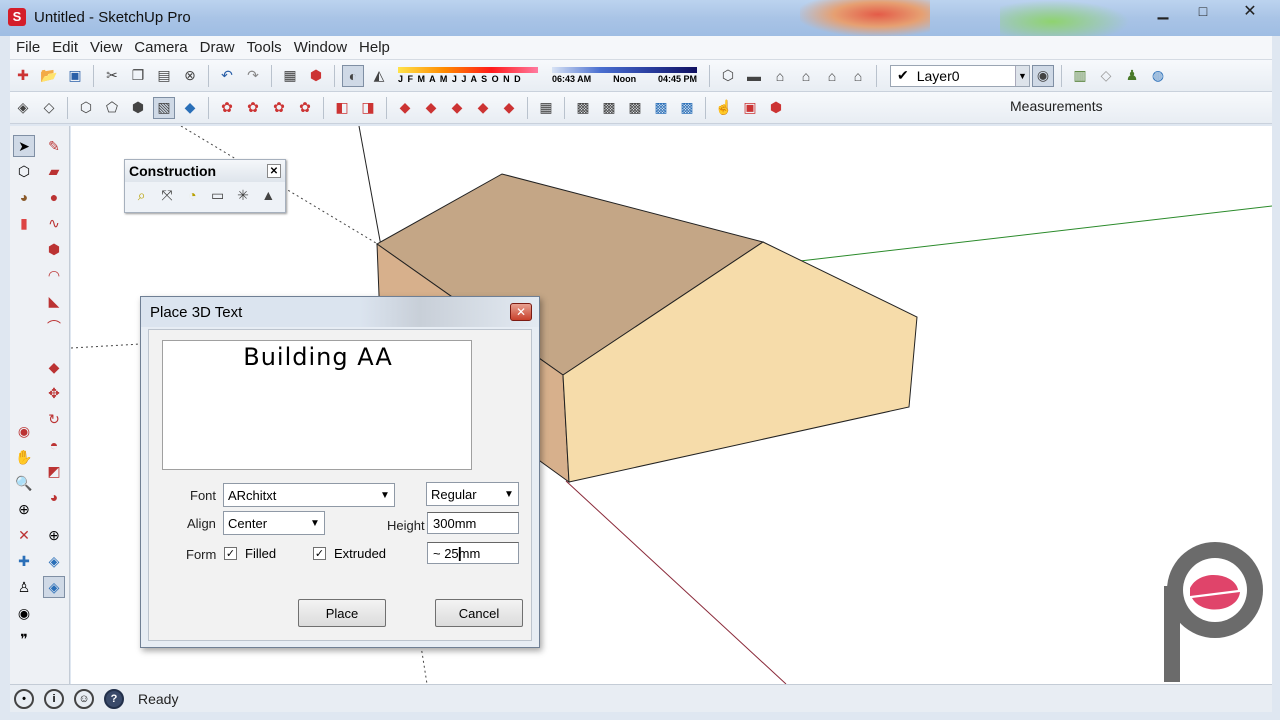  Describe the element at coordinates (138, 76) in the screenshot. I see `copy-icon: ❐` at that location.